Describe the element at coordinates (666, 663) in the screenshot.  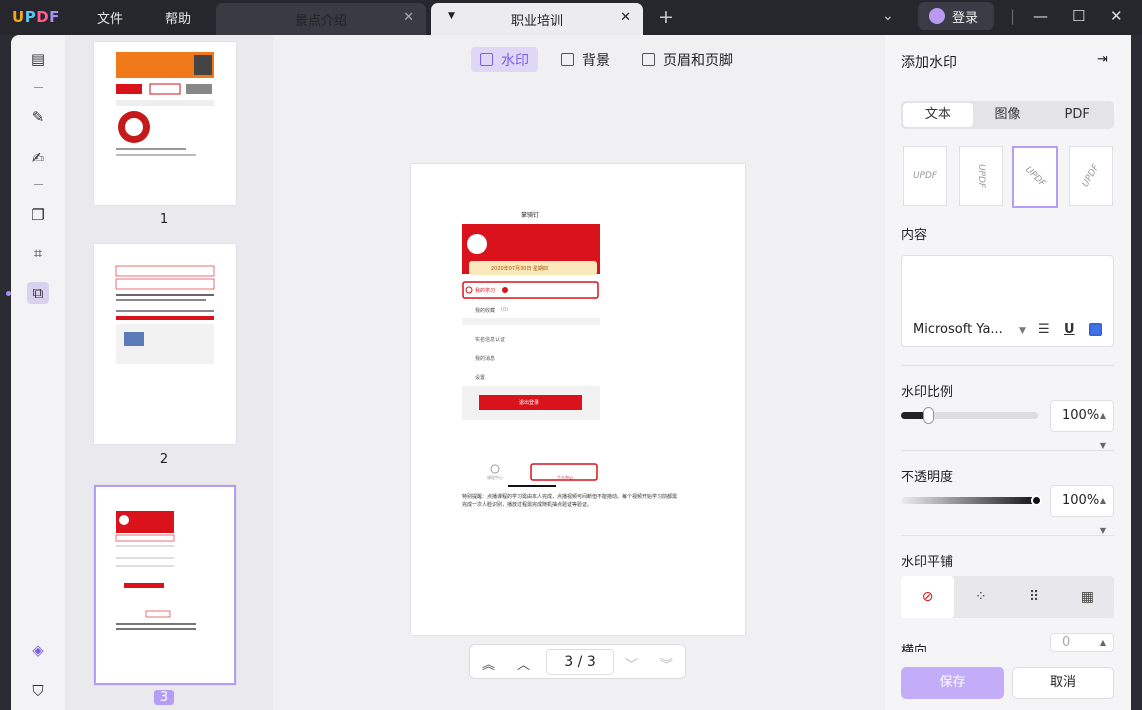
I see `last-page-icon: ︾` at that location.